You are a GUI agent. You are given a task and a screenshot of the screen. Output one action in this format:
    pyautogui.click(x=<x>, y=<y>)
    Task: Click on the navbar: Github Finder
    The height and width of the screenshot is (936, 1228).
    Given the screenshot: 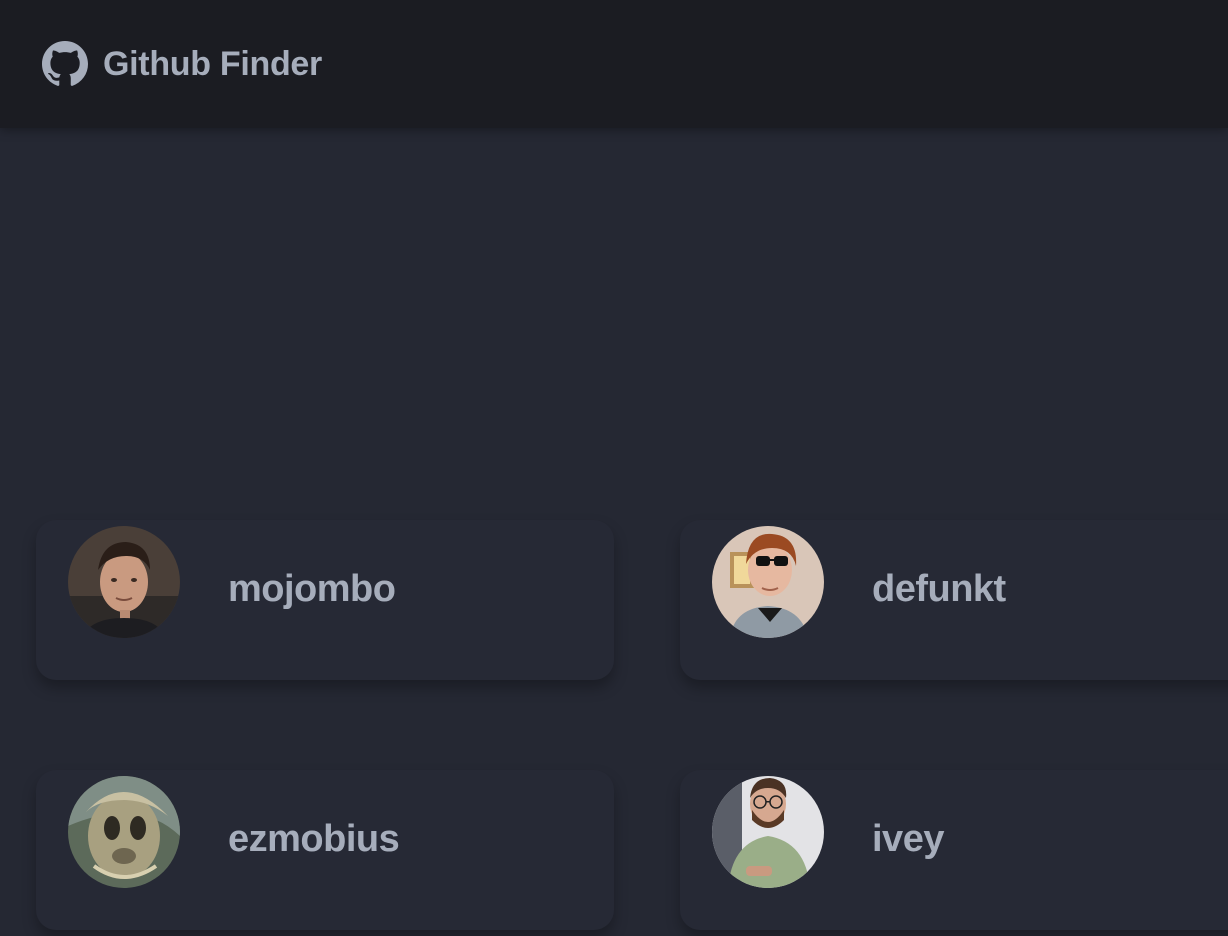 What is the action you would take?
    pyautogui.click(x=614, y=64)
    